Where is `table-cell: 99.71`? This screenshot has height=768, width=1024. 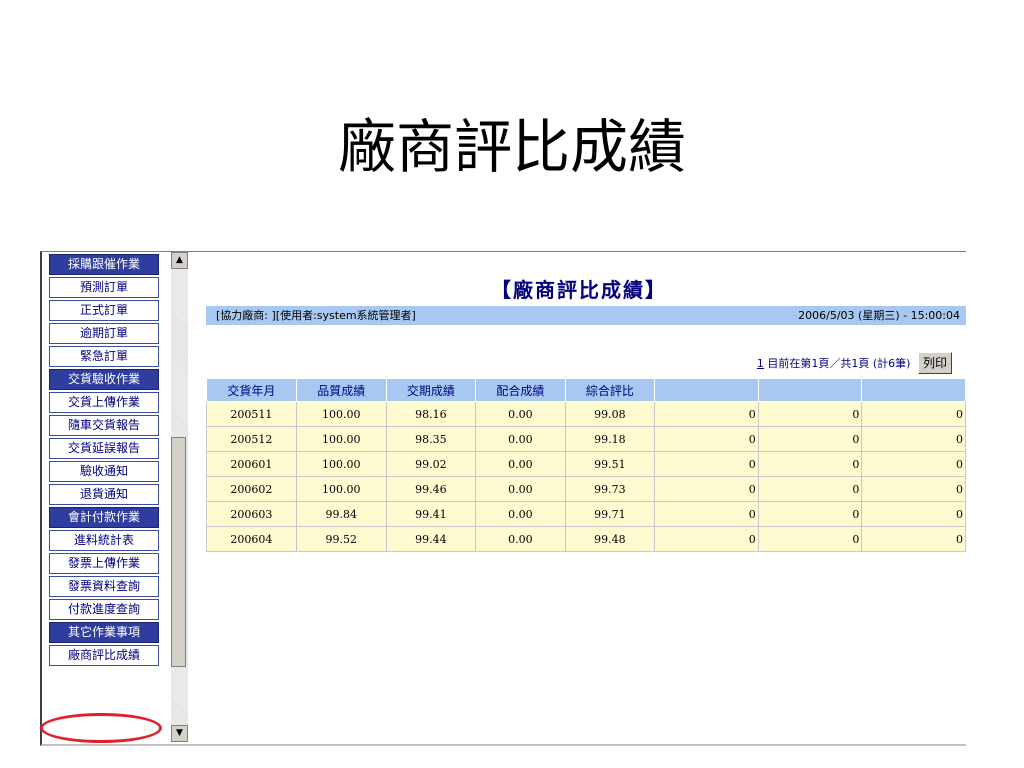
table-cell: 99.71 is located at coordinates (610, 514).